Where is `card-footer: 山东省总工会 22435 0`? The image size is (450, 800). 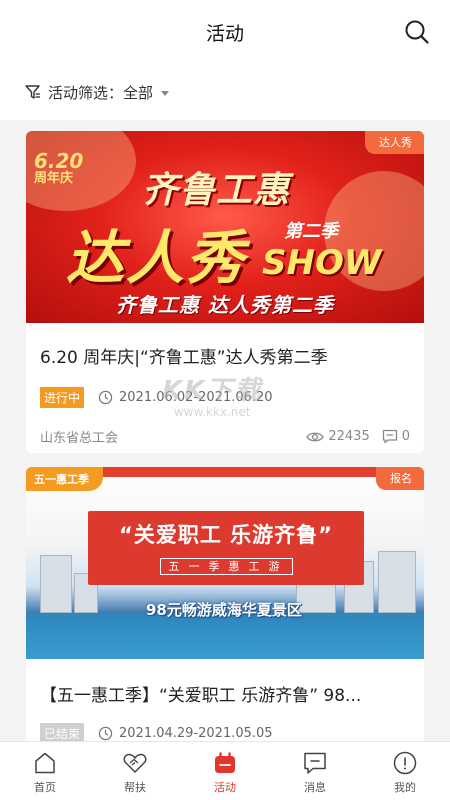 card-footer: 山东省总工会 22435 0 is located at coordinates (225, 436).